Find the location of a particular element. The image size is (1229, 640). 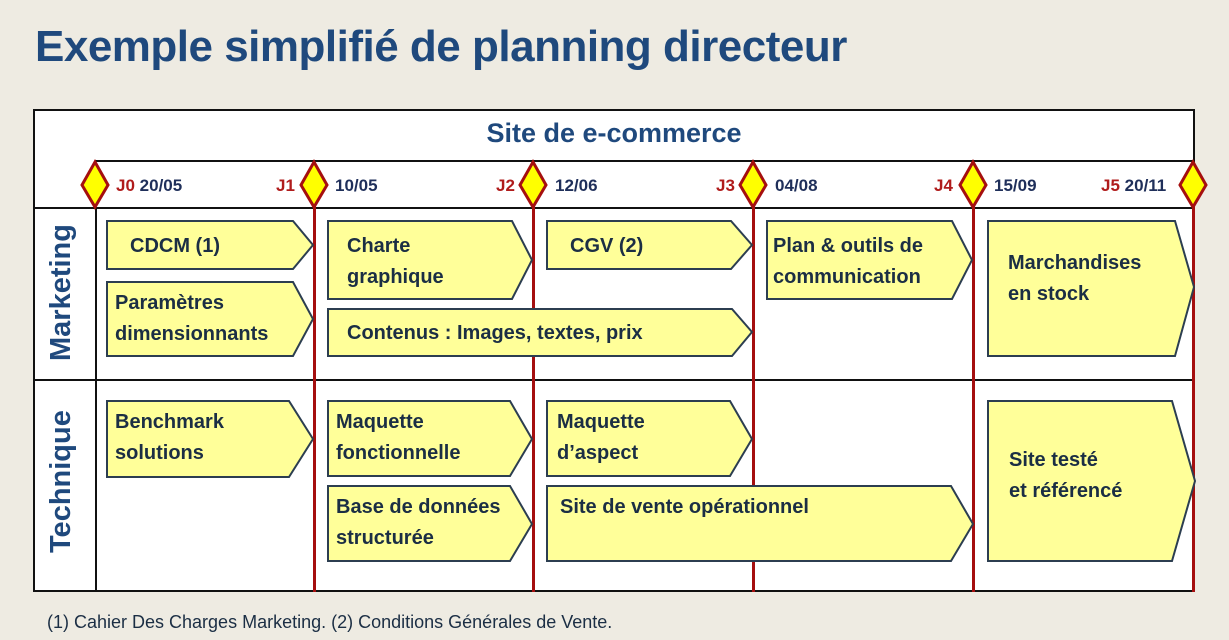

task-label-charte-2: graphique is located at coordinates (395, 277).